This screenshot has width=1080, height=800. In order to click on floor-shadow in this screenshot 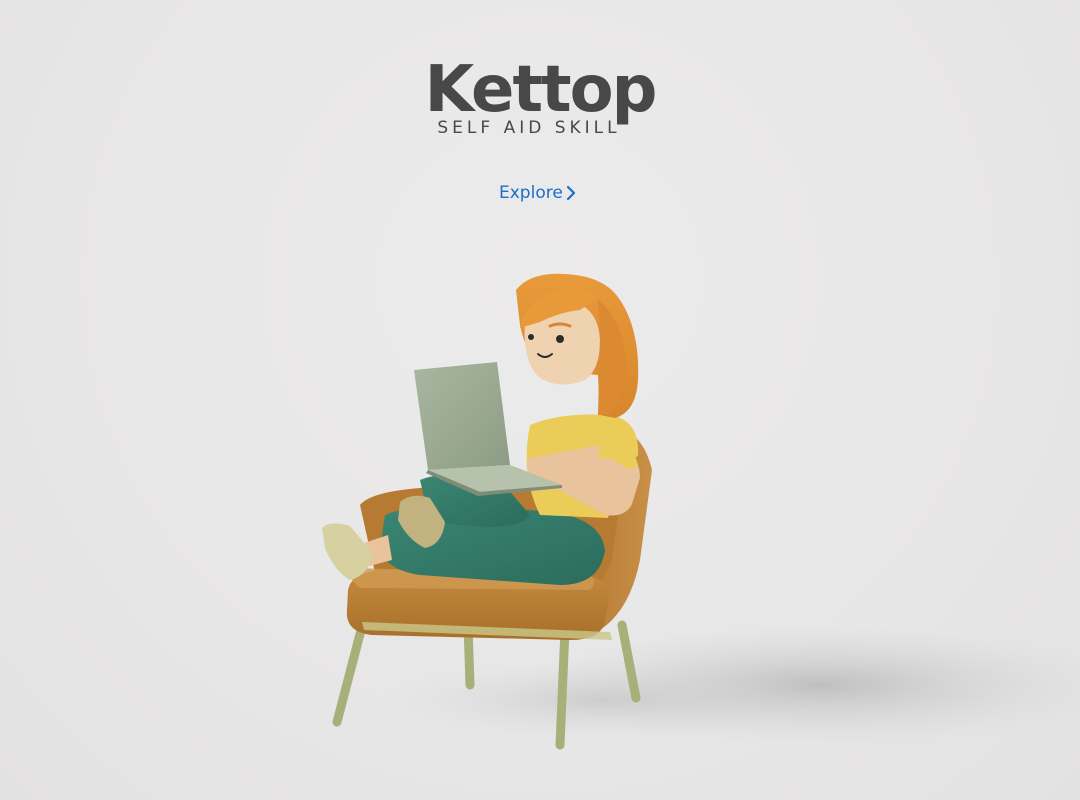, I will do `click(730, 685)`.